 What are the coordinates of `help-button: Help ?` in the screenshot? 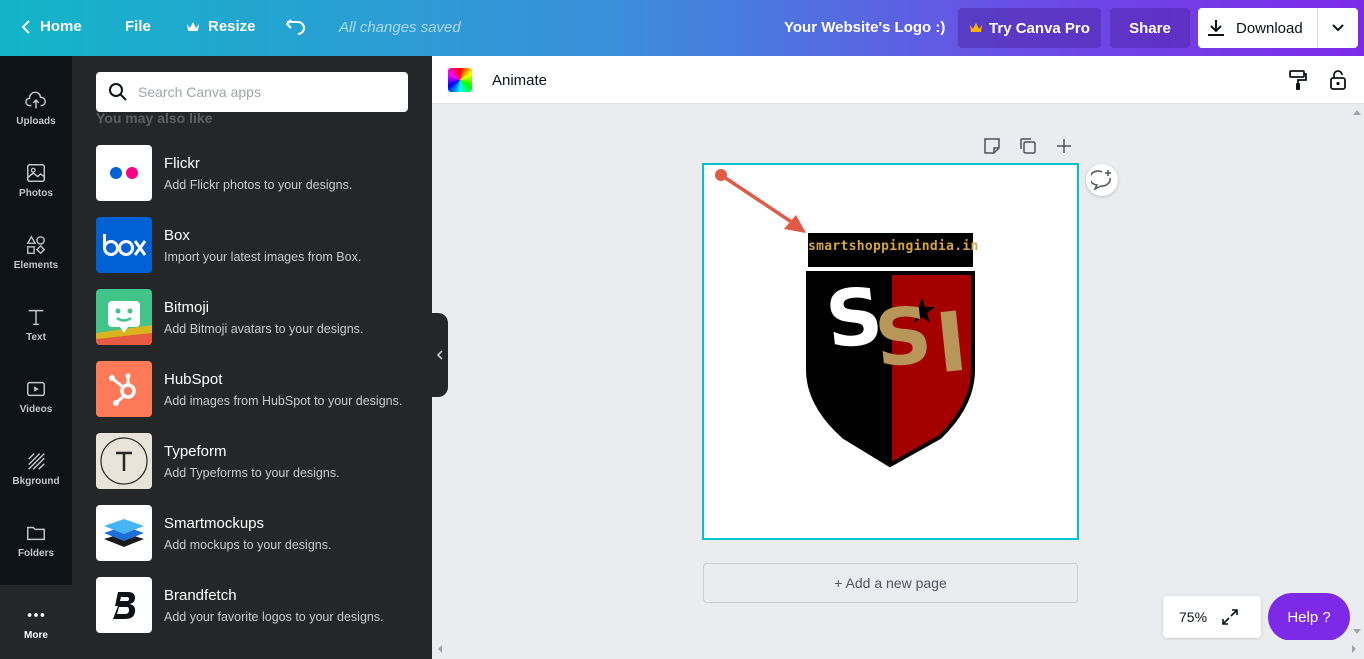 It's located at (1309, 617).